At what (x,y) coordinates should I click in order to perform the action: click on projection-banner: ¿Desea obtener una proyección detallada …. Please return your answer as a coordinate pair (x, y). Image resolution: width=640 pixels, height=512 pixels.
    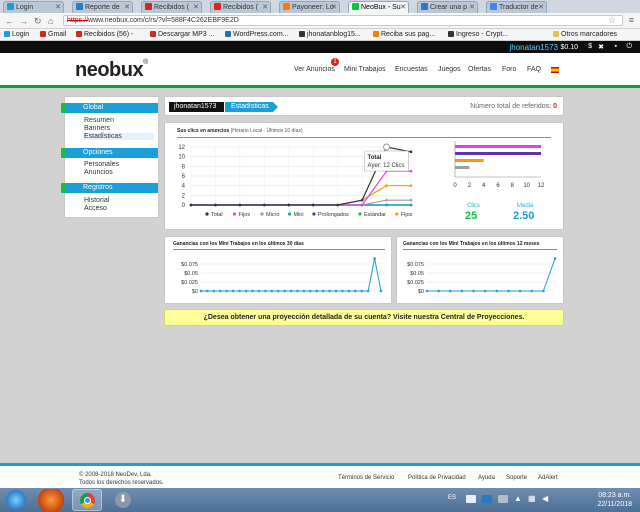
    Looking at the image, I should click on (364, 317).